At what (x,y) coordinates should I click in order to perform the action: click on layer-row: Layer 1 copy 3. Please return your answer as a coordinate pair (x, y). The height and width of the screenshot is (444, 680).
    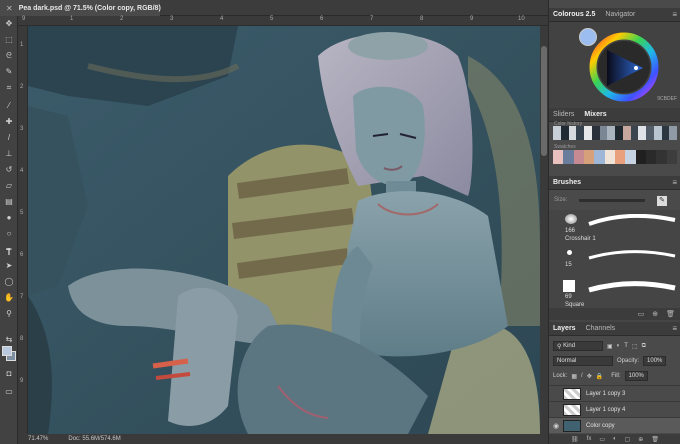
    Looking at the image, I should click on (614, 393).